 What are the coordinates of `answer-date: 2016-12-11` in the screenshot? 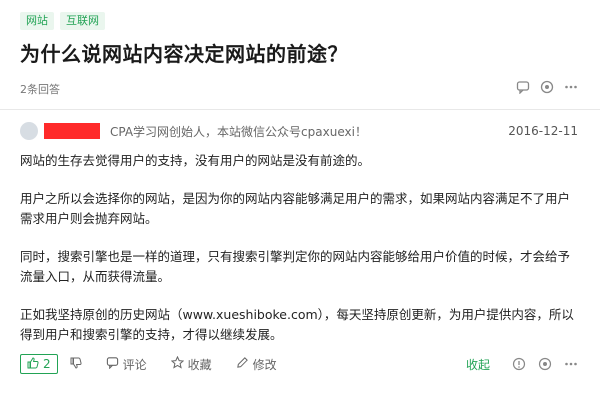 It's located at (543, 131).